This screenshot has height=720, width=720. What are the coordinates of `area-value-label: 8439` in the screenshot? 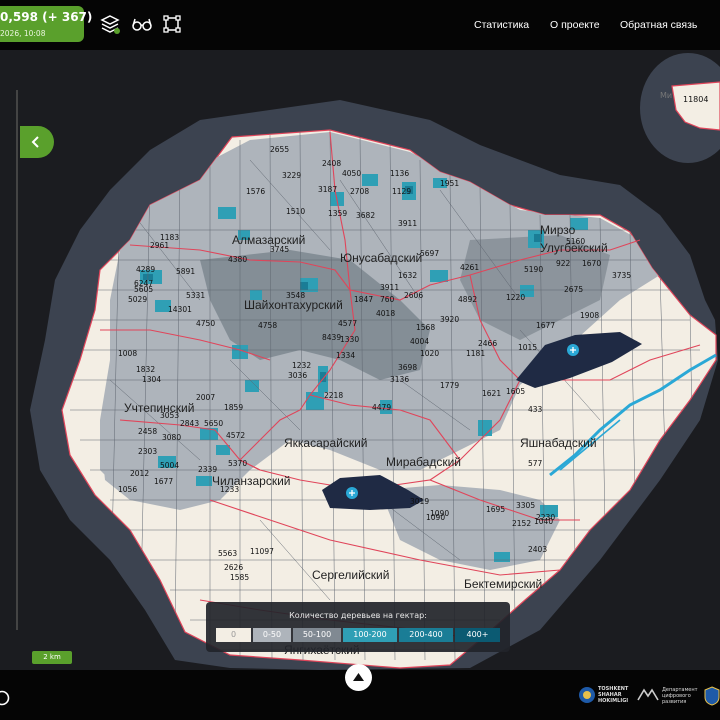 It's located at (331, 337).